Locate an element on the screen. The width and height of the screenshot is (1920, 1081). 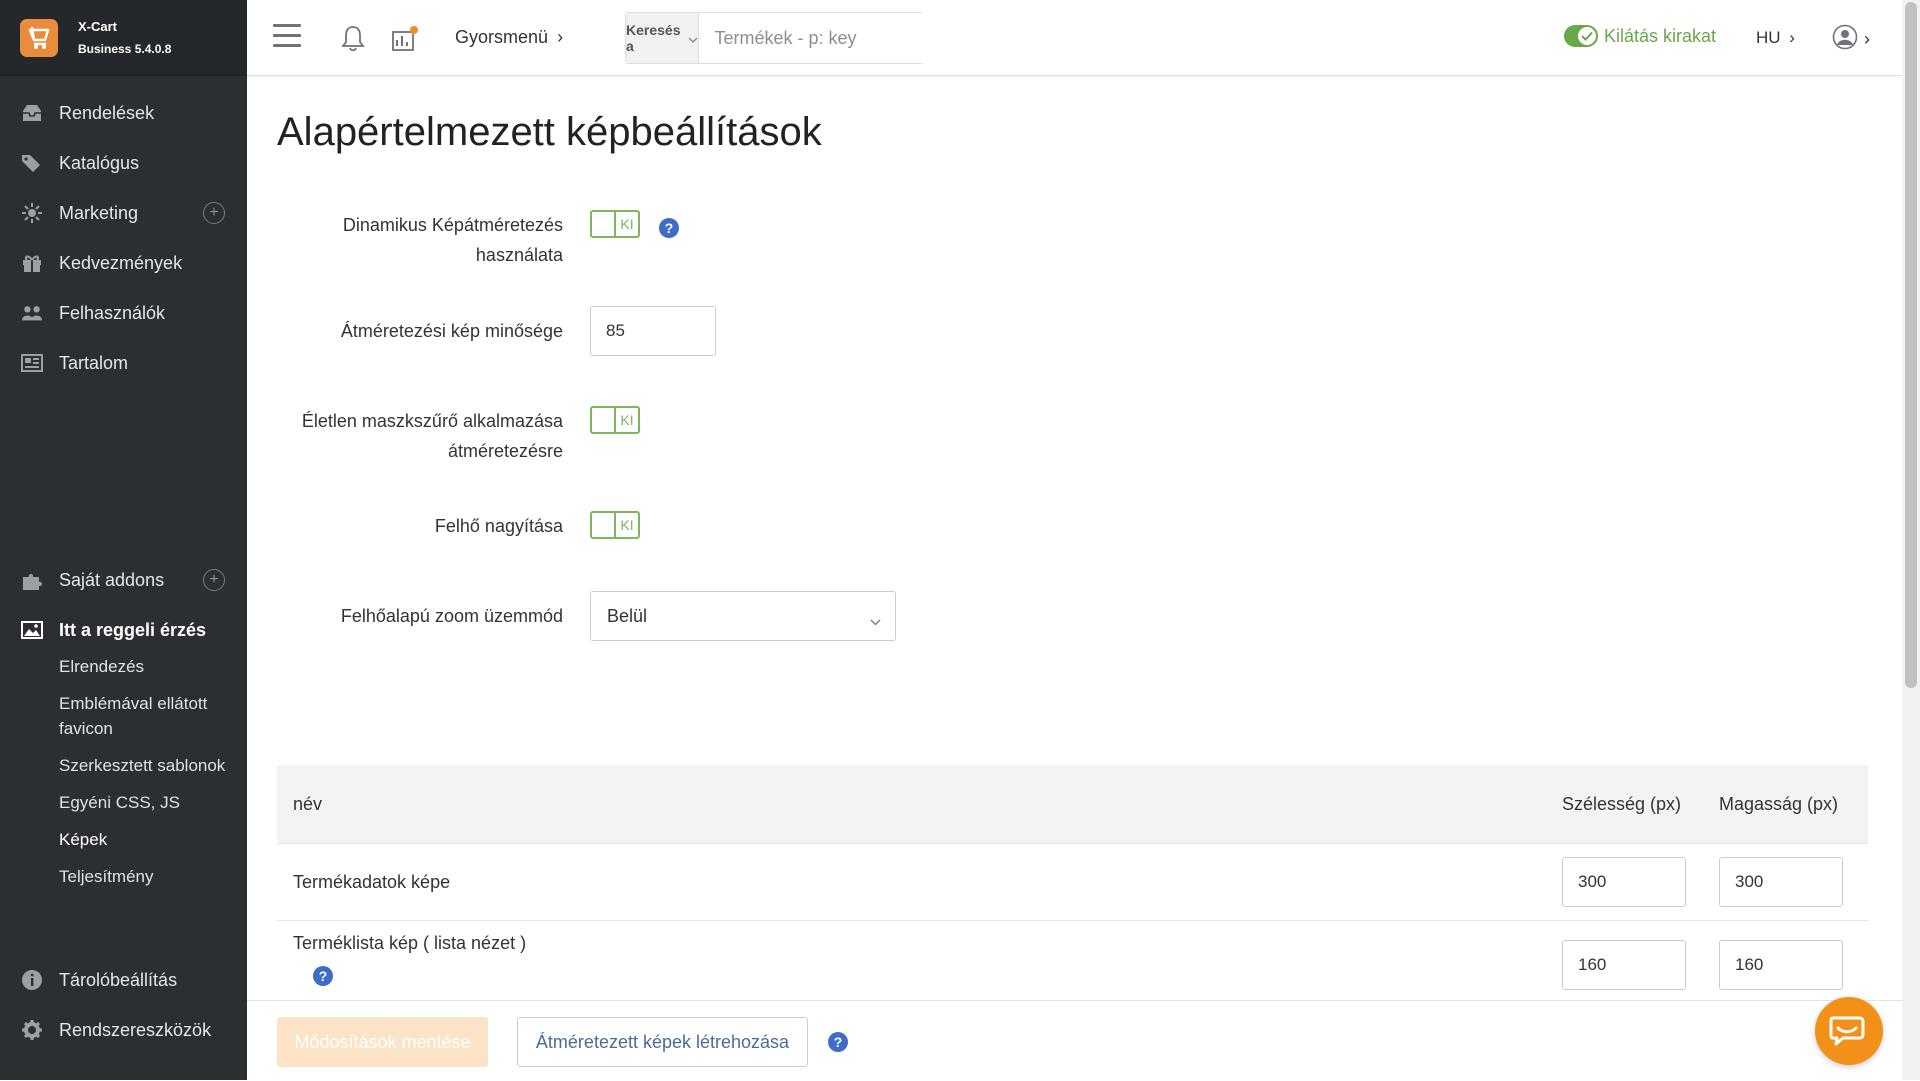
user-avatar-icon is located at coordinates (1845, 39).